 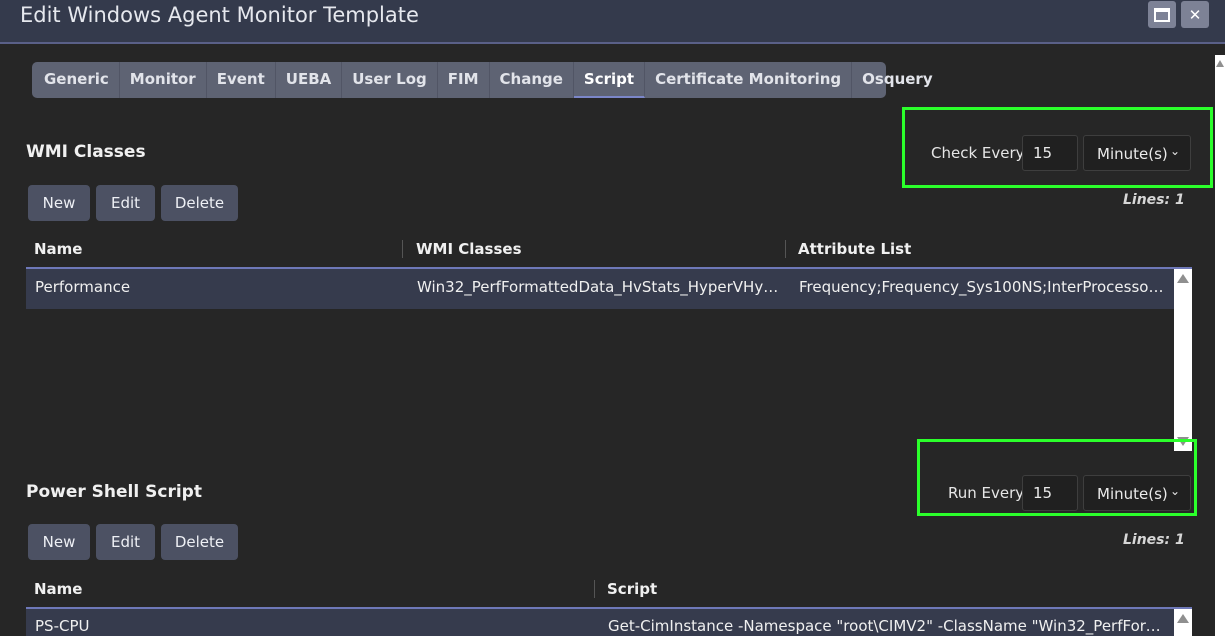 What do you see at coordinates (464, 80) in the screenshot?
I see `tab-fim: FIM` at bounding box center [464, 80].